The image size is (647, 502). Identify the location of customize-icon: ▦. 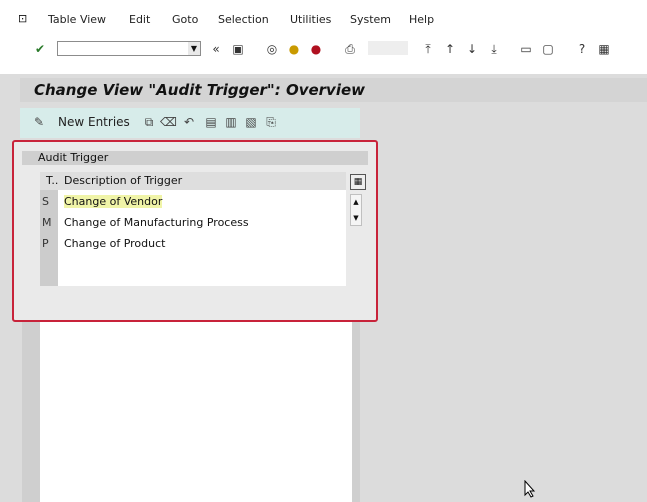
(604, 49).